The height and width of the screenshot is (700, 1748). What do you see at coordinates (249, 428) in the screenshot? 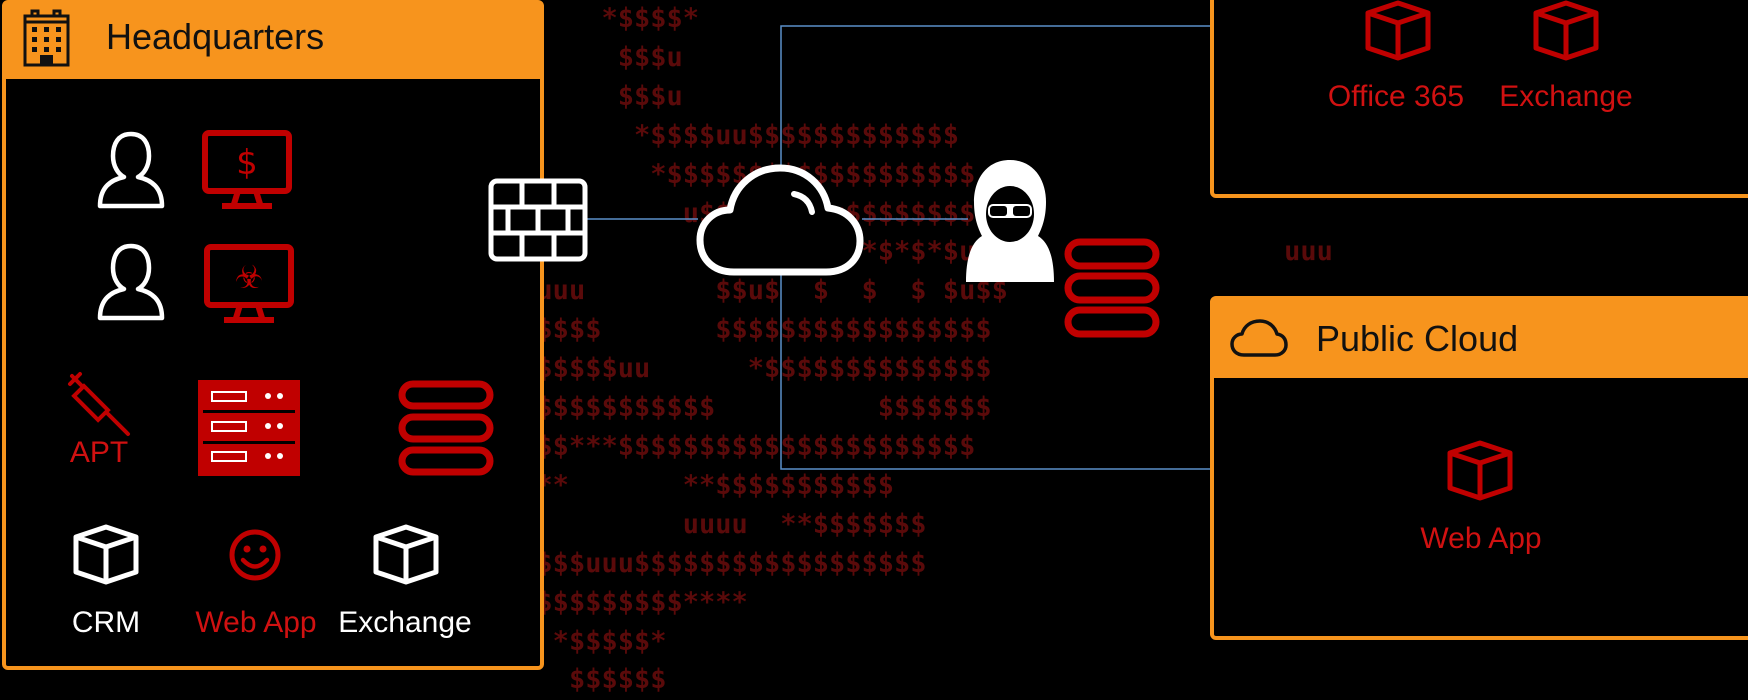
I see `server-rack-icon` at bounding box center [249, 428].